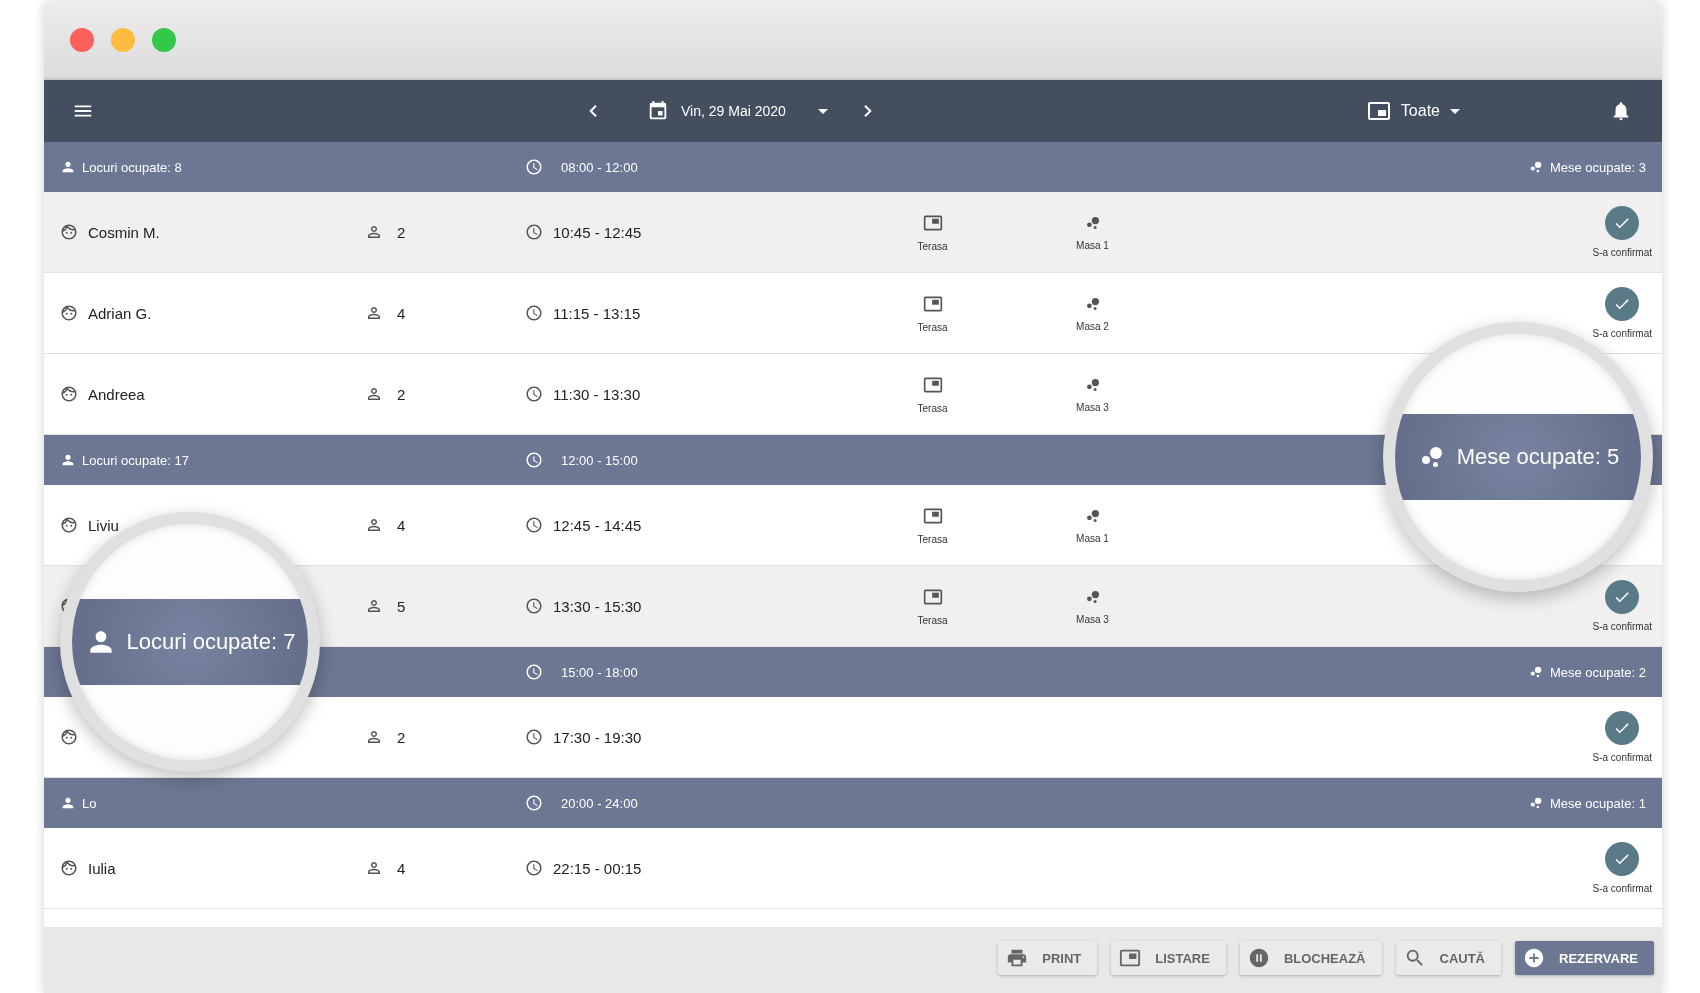 The width and height of the screenshot is (1700, 993). I want to click on magnified-text: Locuri ocupate: 7, so click(211, 642).